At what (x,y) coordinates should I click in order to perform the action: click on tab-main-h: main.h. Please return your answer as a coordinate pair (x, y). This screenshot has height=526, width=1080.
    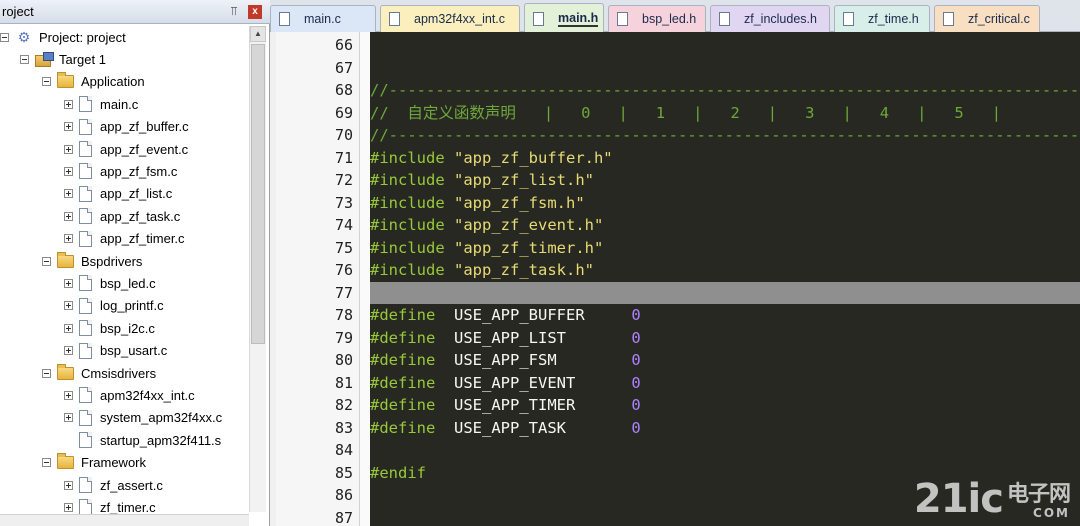
    Looking at the image, I should click on (564, 18).